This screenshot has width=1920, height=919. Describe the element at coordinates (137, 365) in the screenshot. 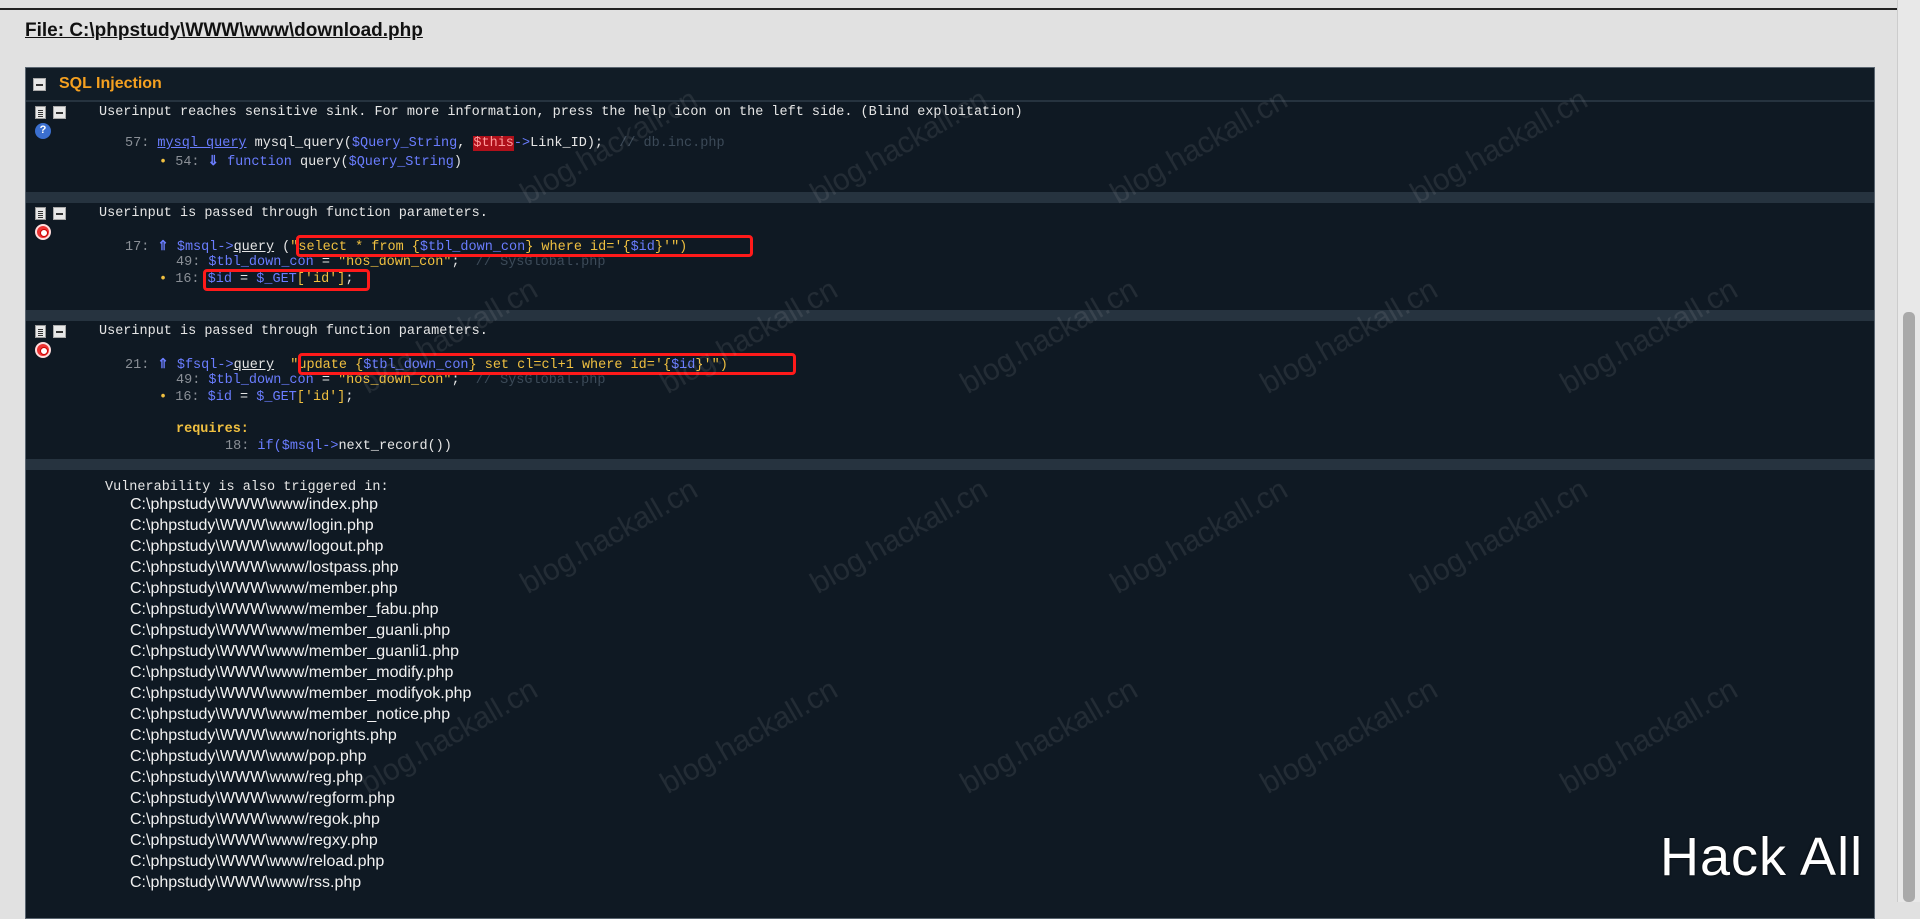

I see `line-number: 21:` at that location.